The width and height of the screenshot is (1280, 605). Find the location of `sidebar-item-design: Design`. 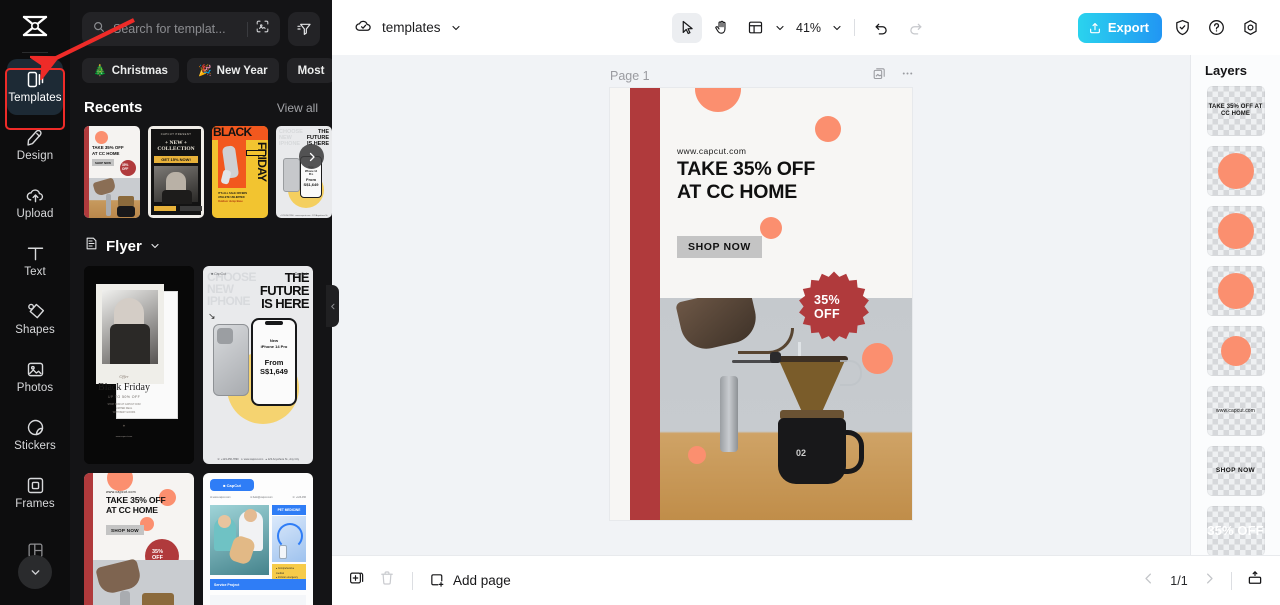

sidebar-item-design: Design is located at coordinates (35, 145).